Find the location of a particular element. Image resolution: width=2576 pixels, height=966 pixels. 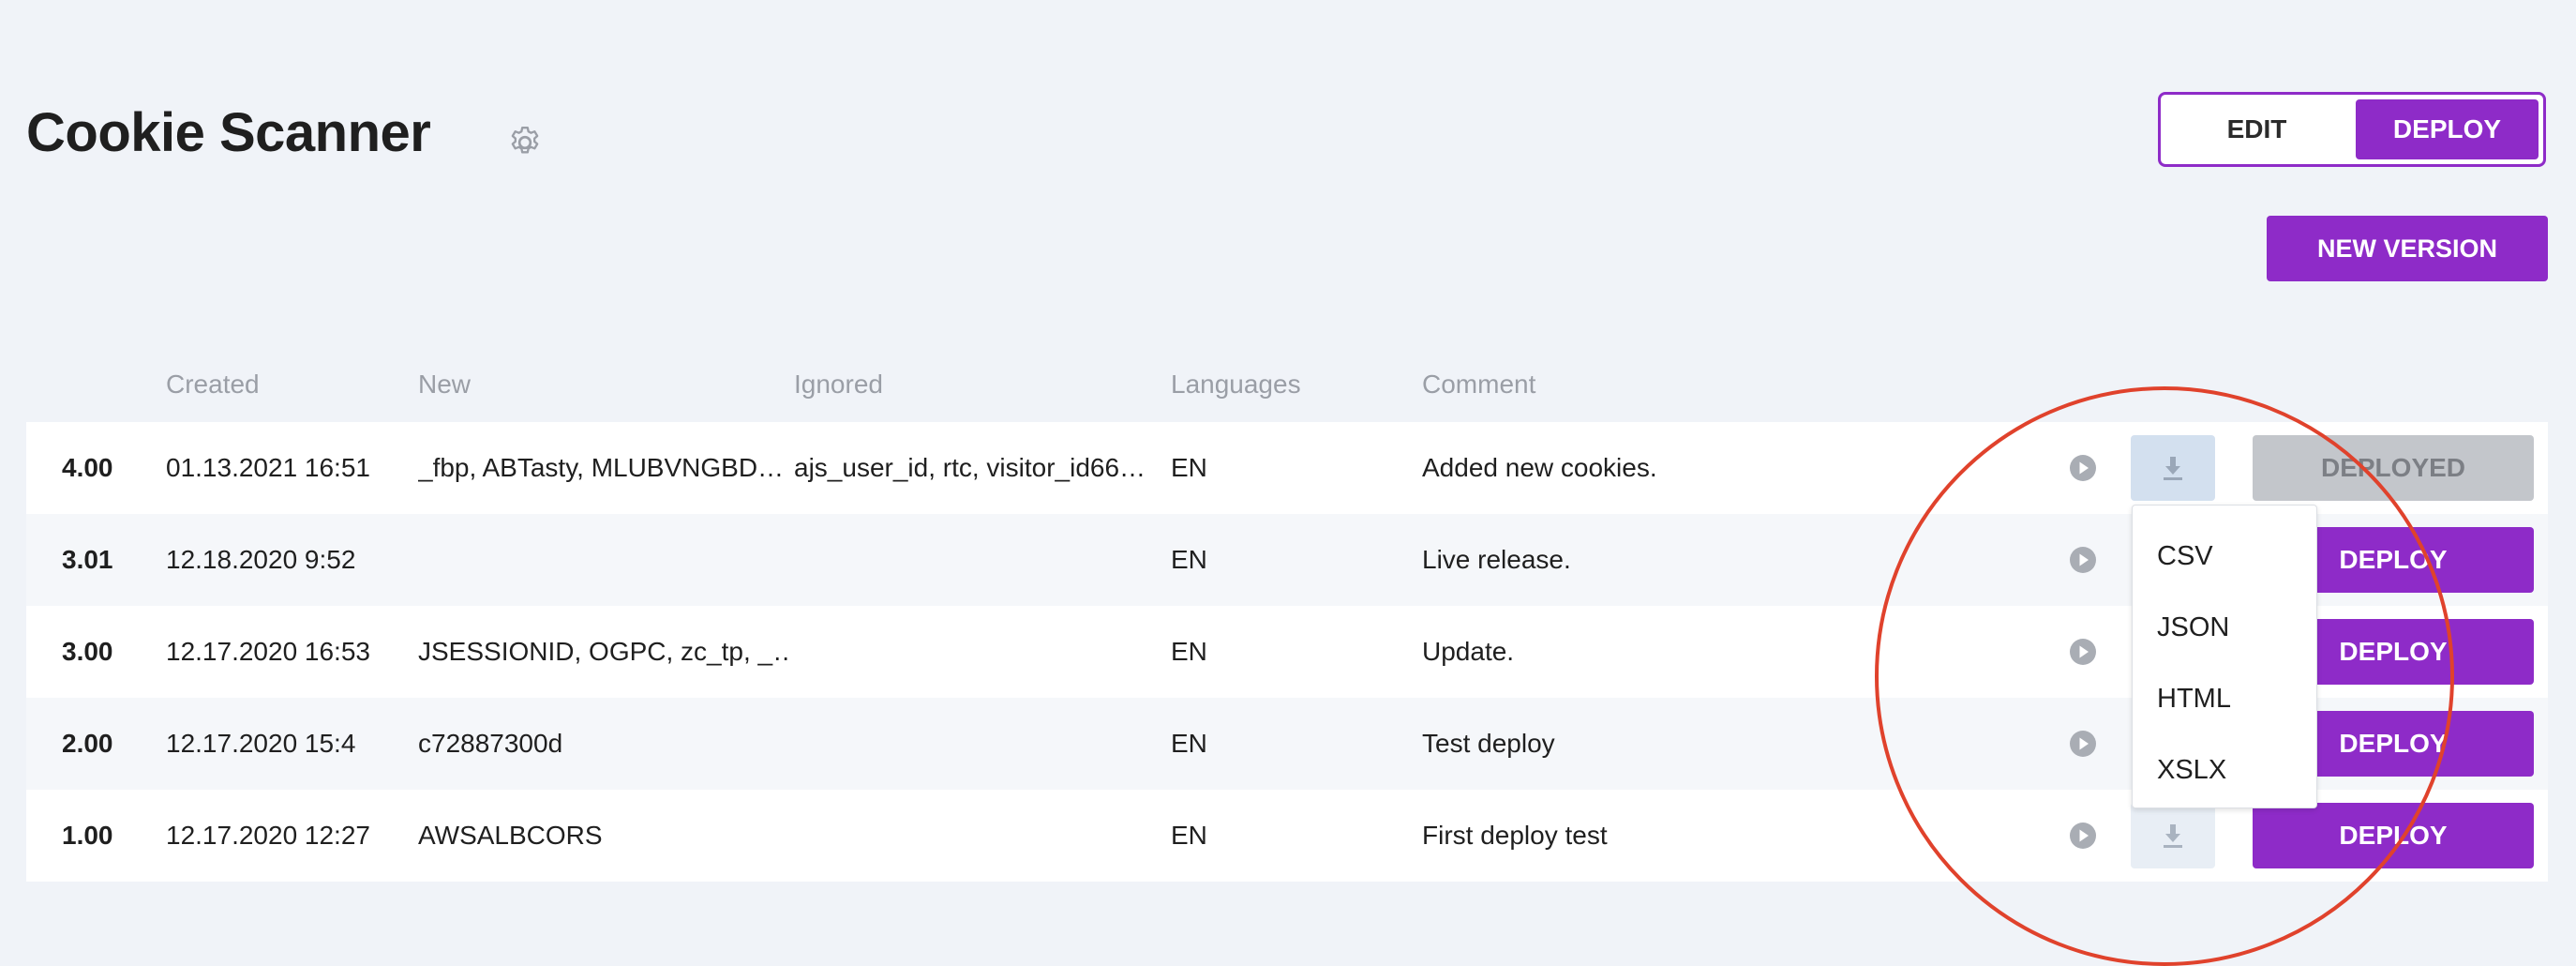

comment-cell: First deploy test is located at coordinates (1515, 835).